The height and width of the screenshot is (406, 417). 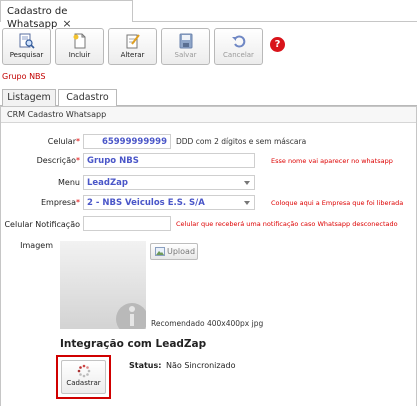 What do you see at coordinates (185, 41) in the screenshot?
I see `save-disk-icon` at bounding box center [185, 41].